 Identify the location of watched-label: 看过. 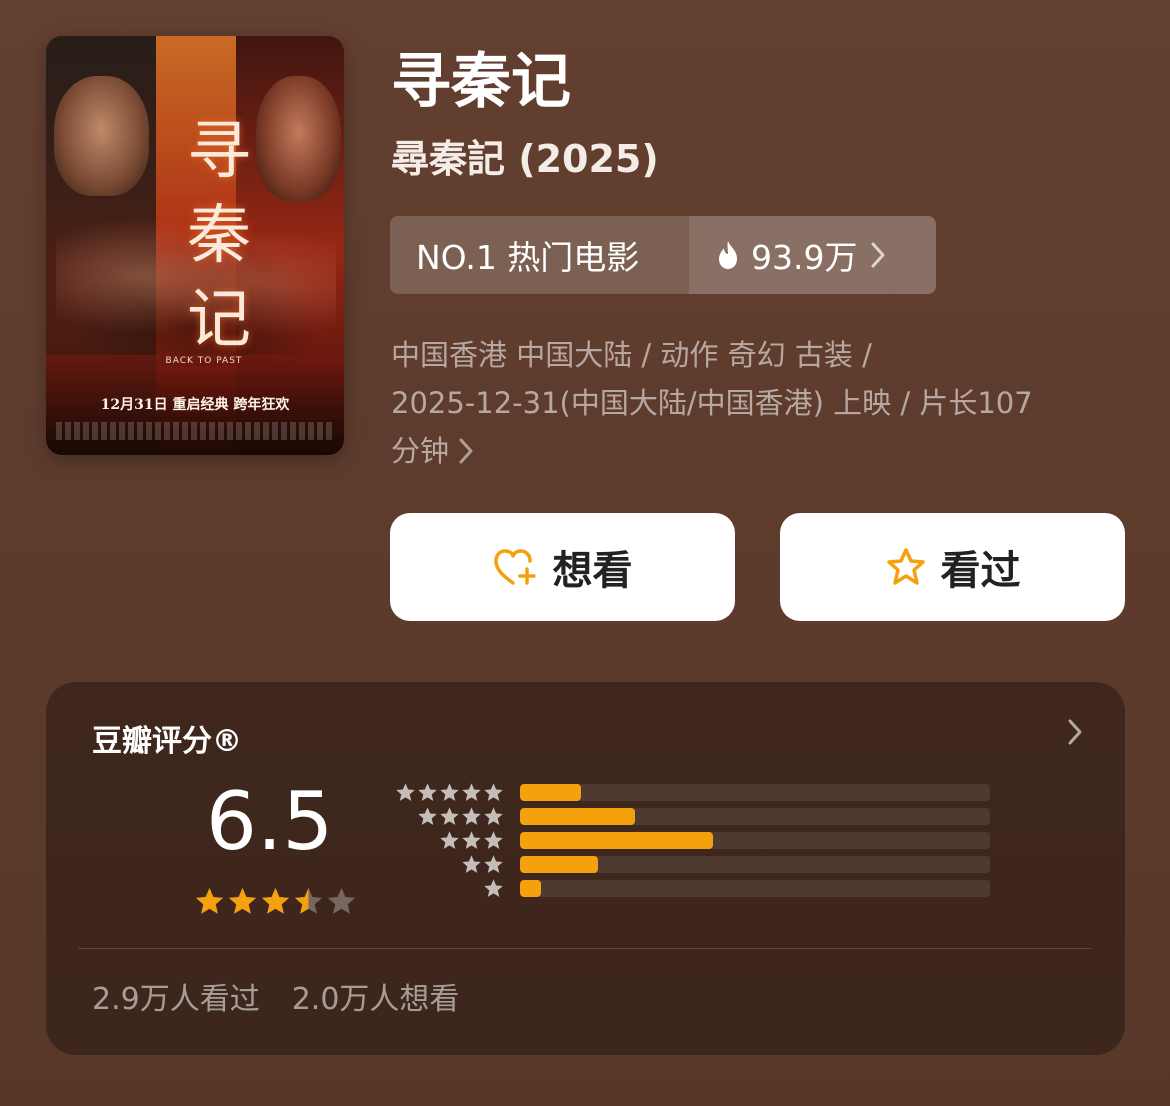
(980, 571).